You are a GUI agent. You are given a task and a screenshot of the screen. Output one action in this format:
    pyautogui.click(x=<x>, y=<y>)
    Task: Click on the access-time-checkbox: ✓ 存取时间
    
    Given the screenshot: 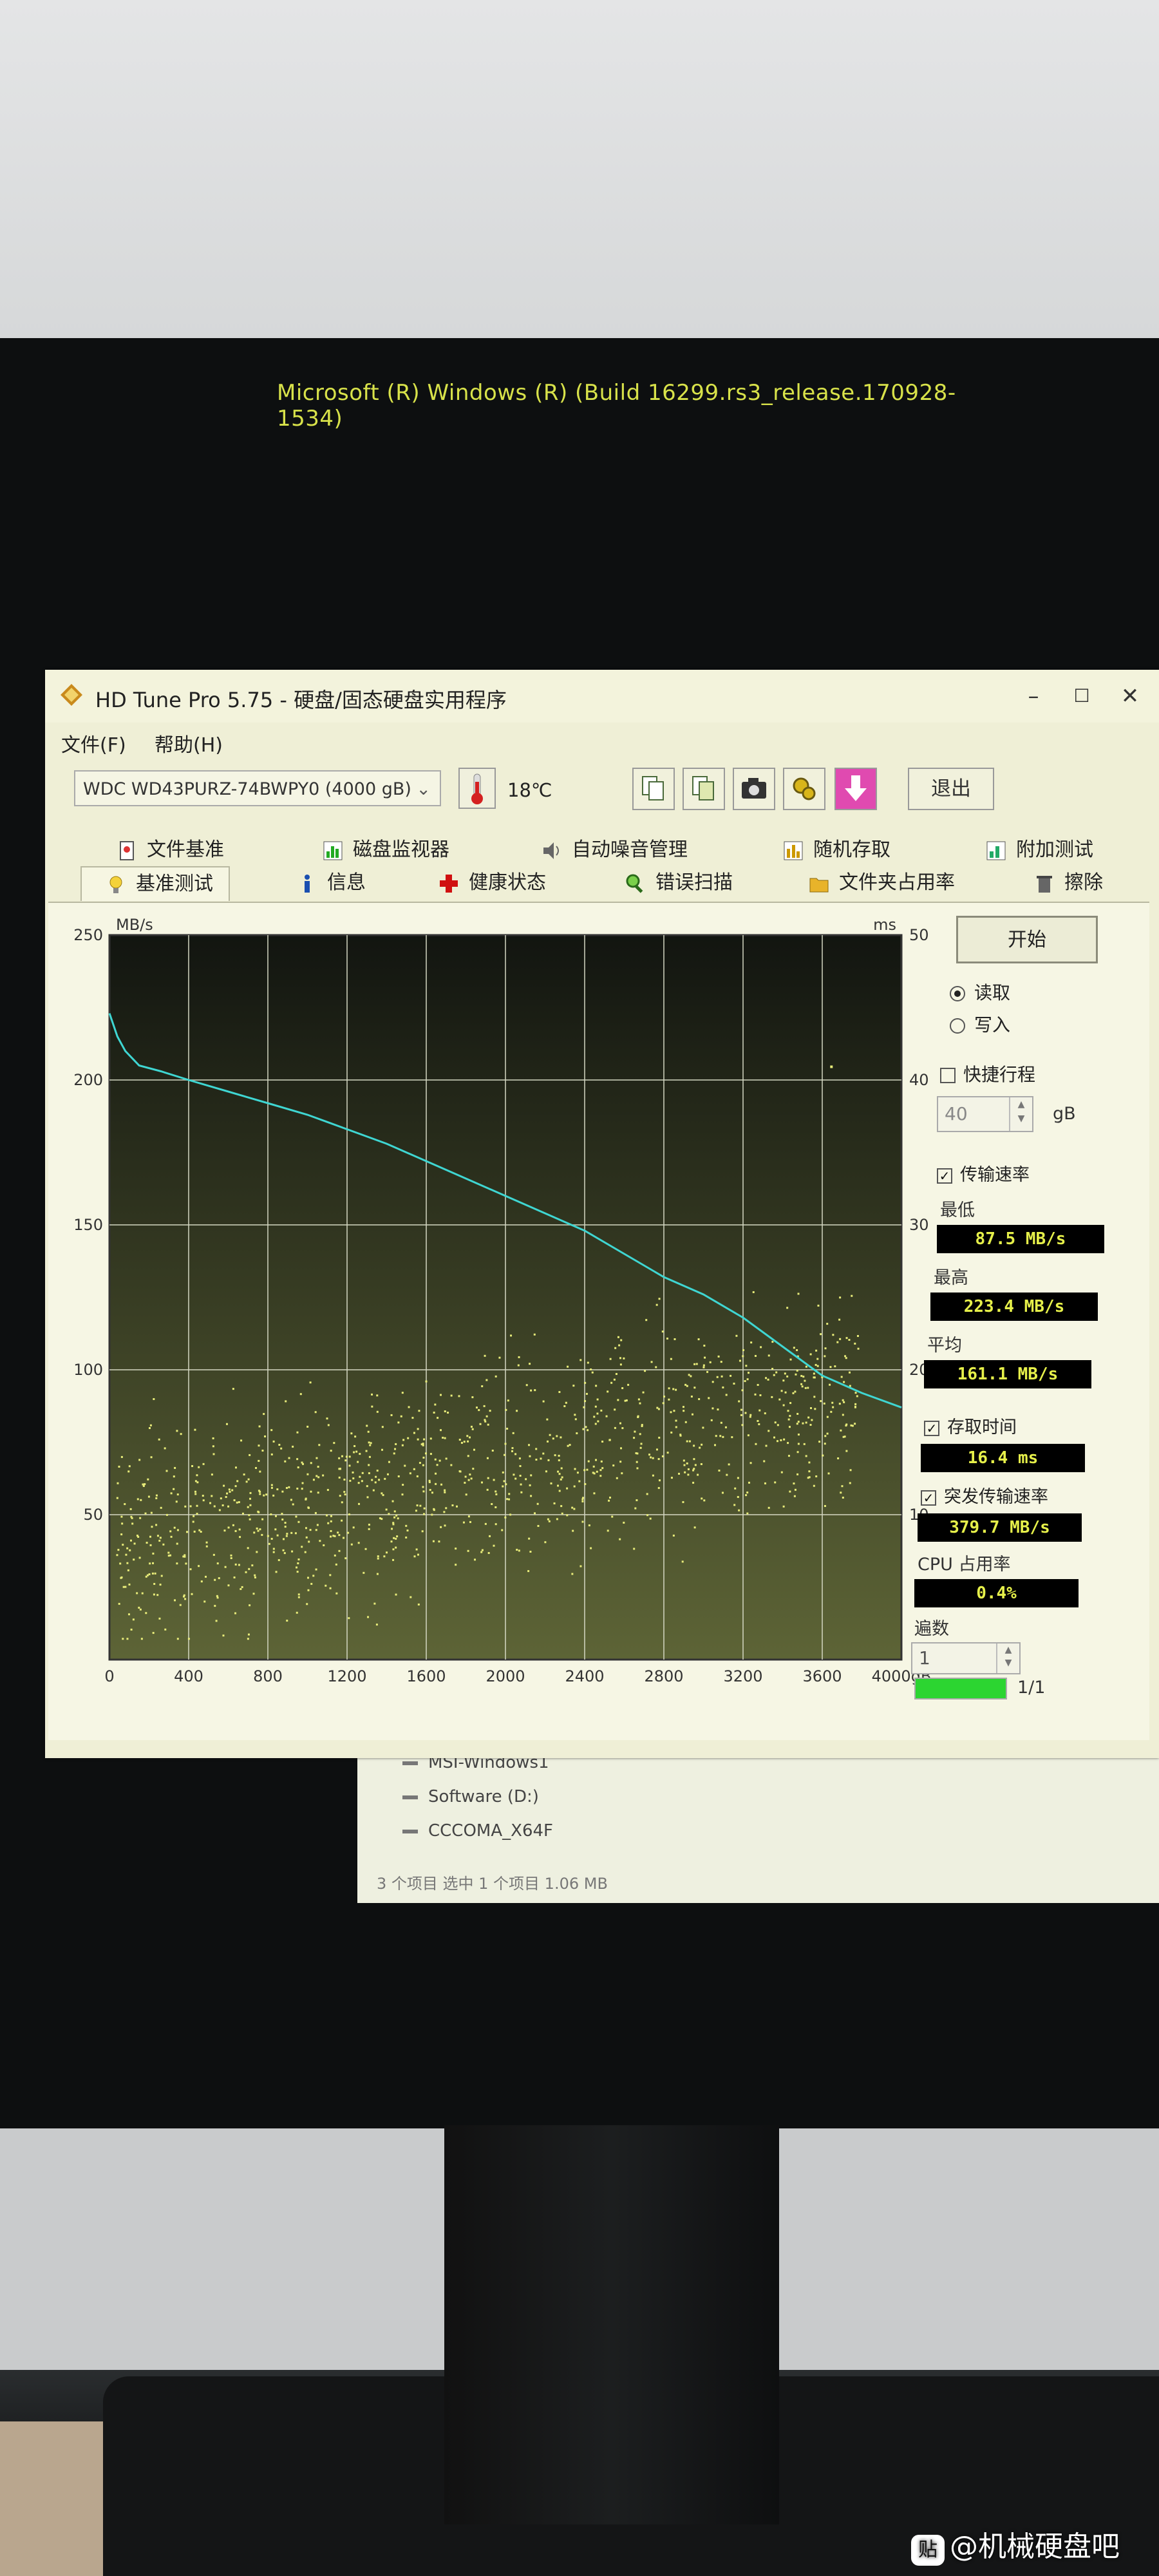 What is the action you would take?
    pyautogui.click(x=970, y=1426)
    